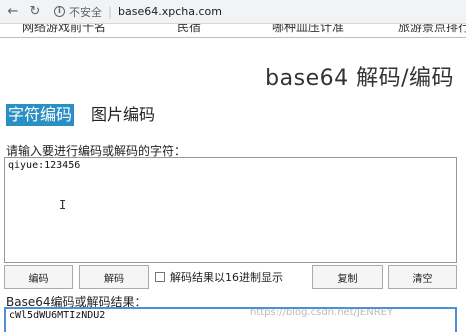  Describe the element at coordinates (123, 115) in the screenshot. I see `tab-image-encoding: 图片编码` at that location.